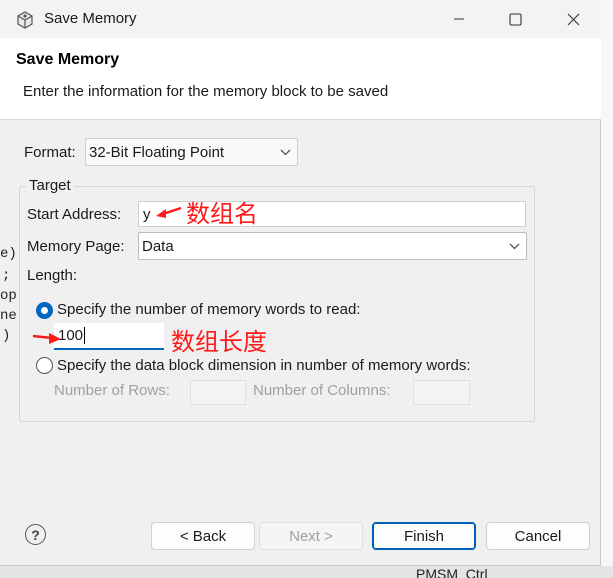  I want to click on background-editor-bottom, so click(306, 572).